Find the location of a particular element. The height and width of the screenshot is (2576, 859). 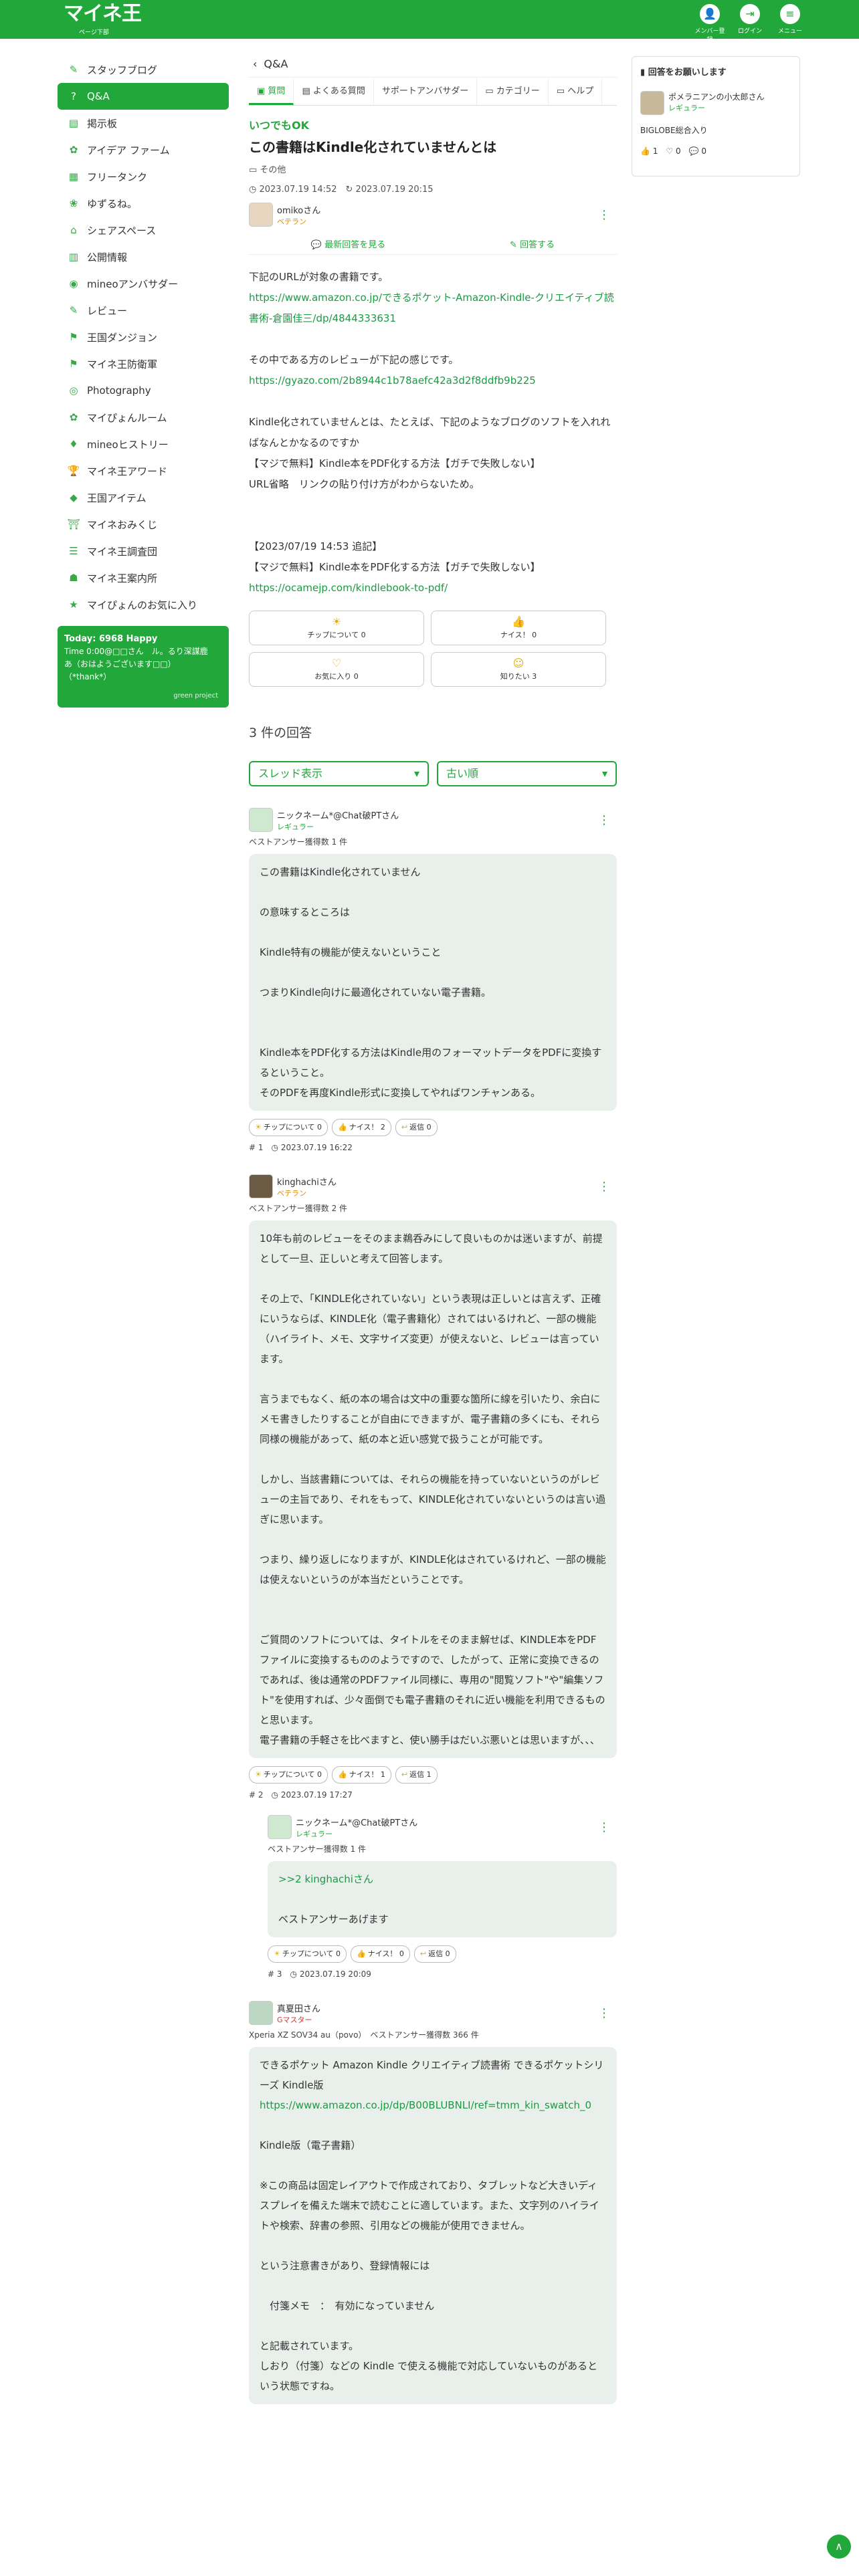

reaction-button: ☺ 知りたい 3 is located at coordinates (518, 669).